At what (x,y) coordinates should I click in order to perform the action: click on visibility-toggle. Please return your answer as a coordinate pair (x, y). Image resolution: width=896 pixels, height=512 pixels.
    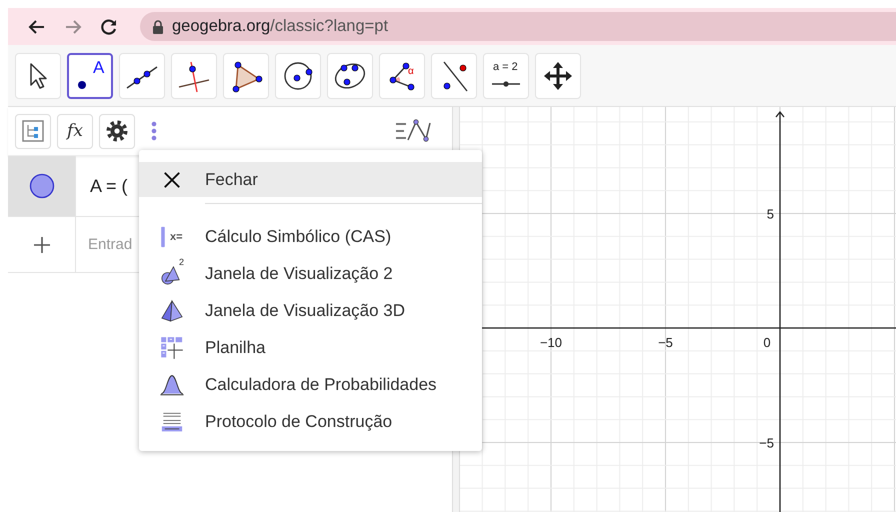
    Looking at the image, I should click on (41, 186).